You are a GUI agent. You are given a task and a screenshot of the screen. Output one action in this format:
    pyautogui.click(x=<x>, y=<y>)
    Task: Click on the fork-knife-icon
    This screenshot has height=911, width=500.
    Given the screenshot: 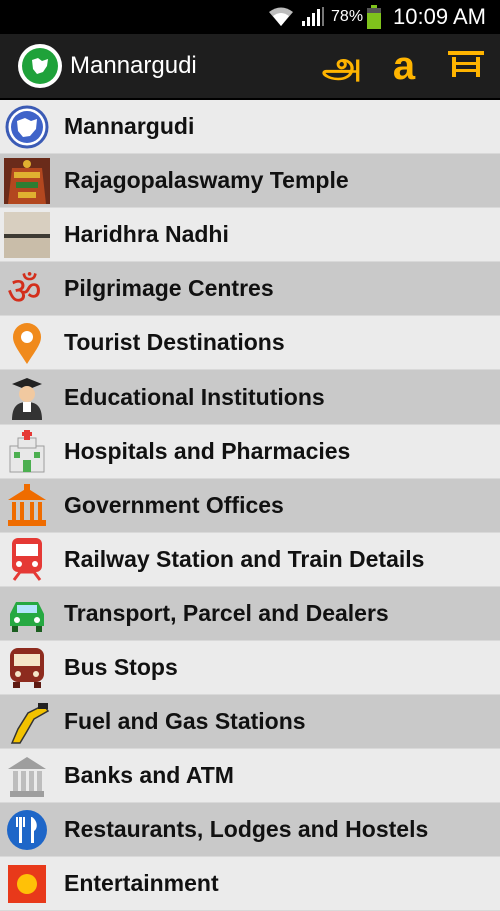 What is the action you would take?
    pyautogui.click(x=27, y=830)
    